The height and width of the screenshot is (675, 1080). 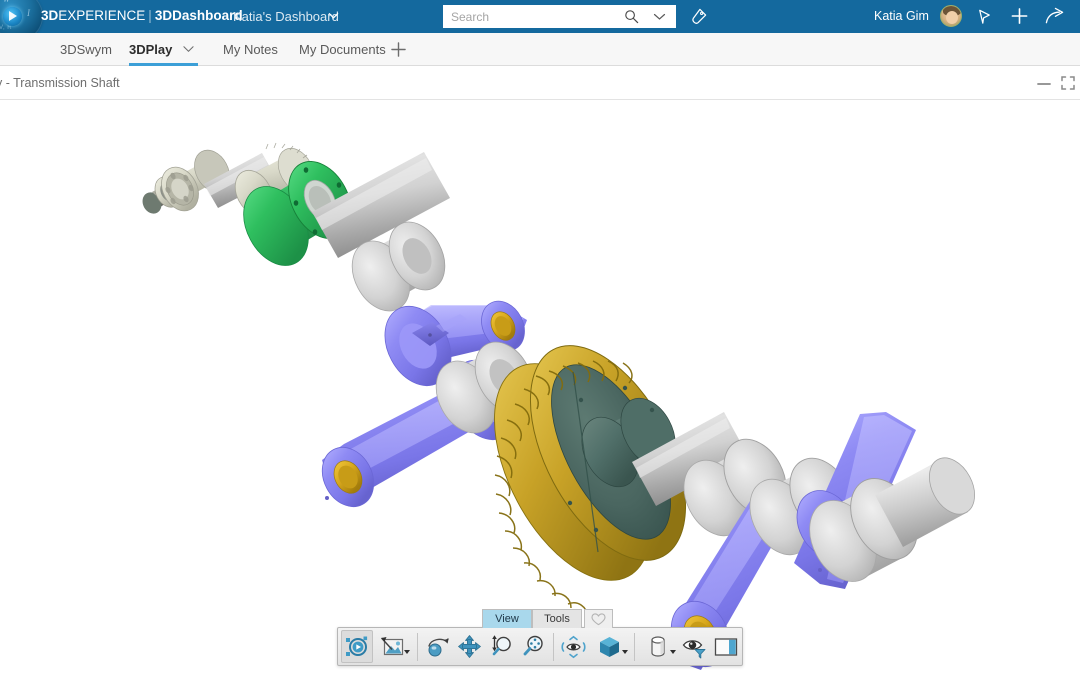 I want to click on tab-my-notes-label: My Notes, so click(x=250, y=49).